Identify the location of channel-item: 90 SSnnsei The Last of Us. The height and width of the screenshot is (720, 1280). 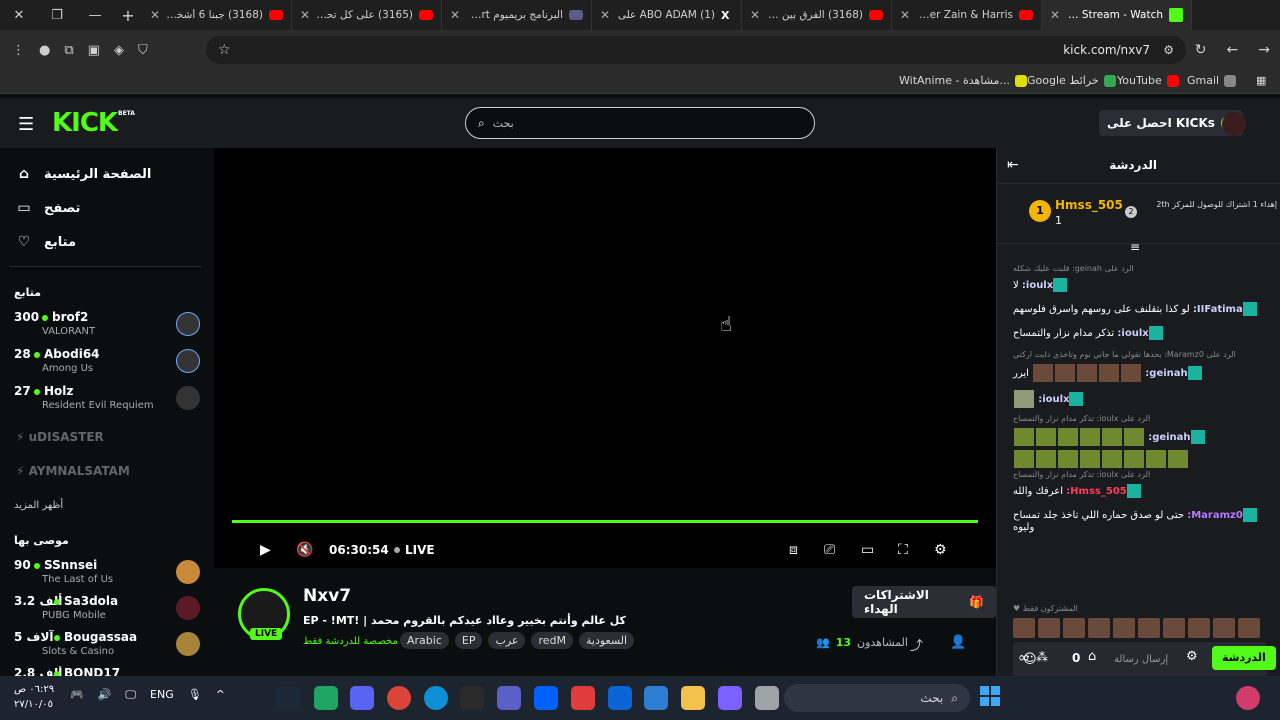
(107, 575).